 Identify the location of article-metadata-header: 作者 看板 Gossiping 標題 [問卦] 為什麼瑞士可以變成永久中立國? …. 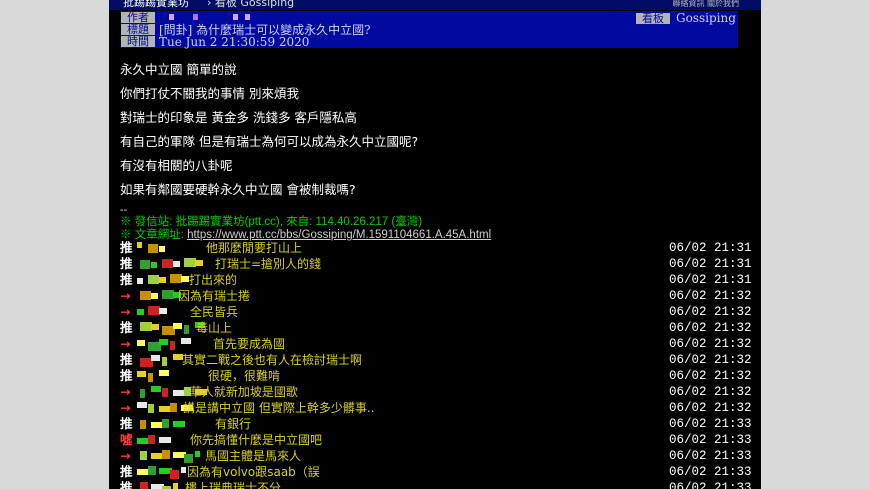
(429, 29).